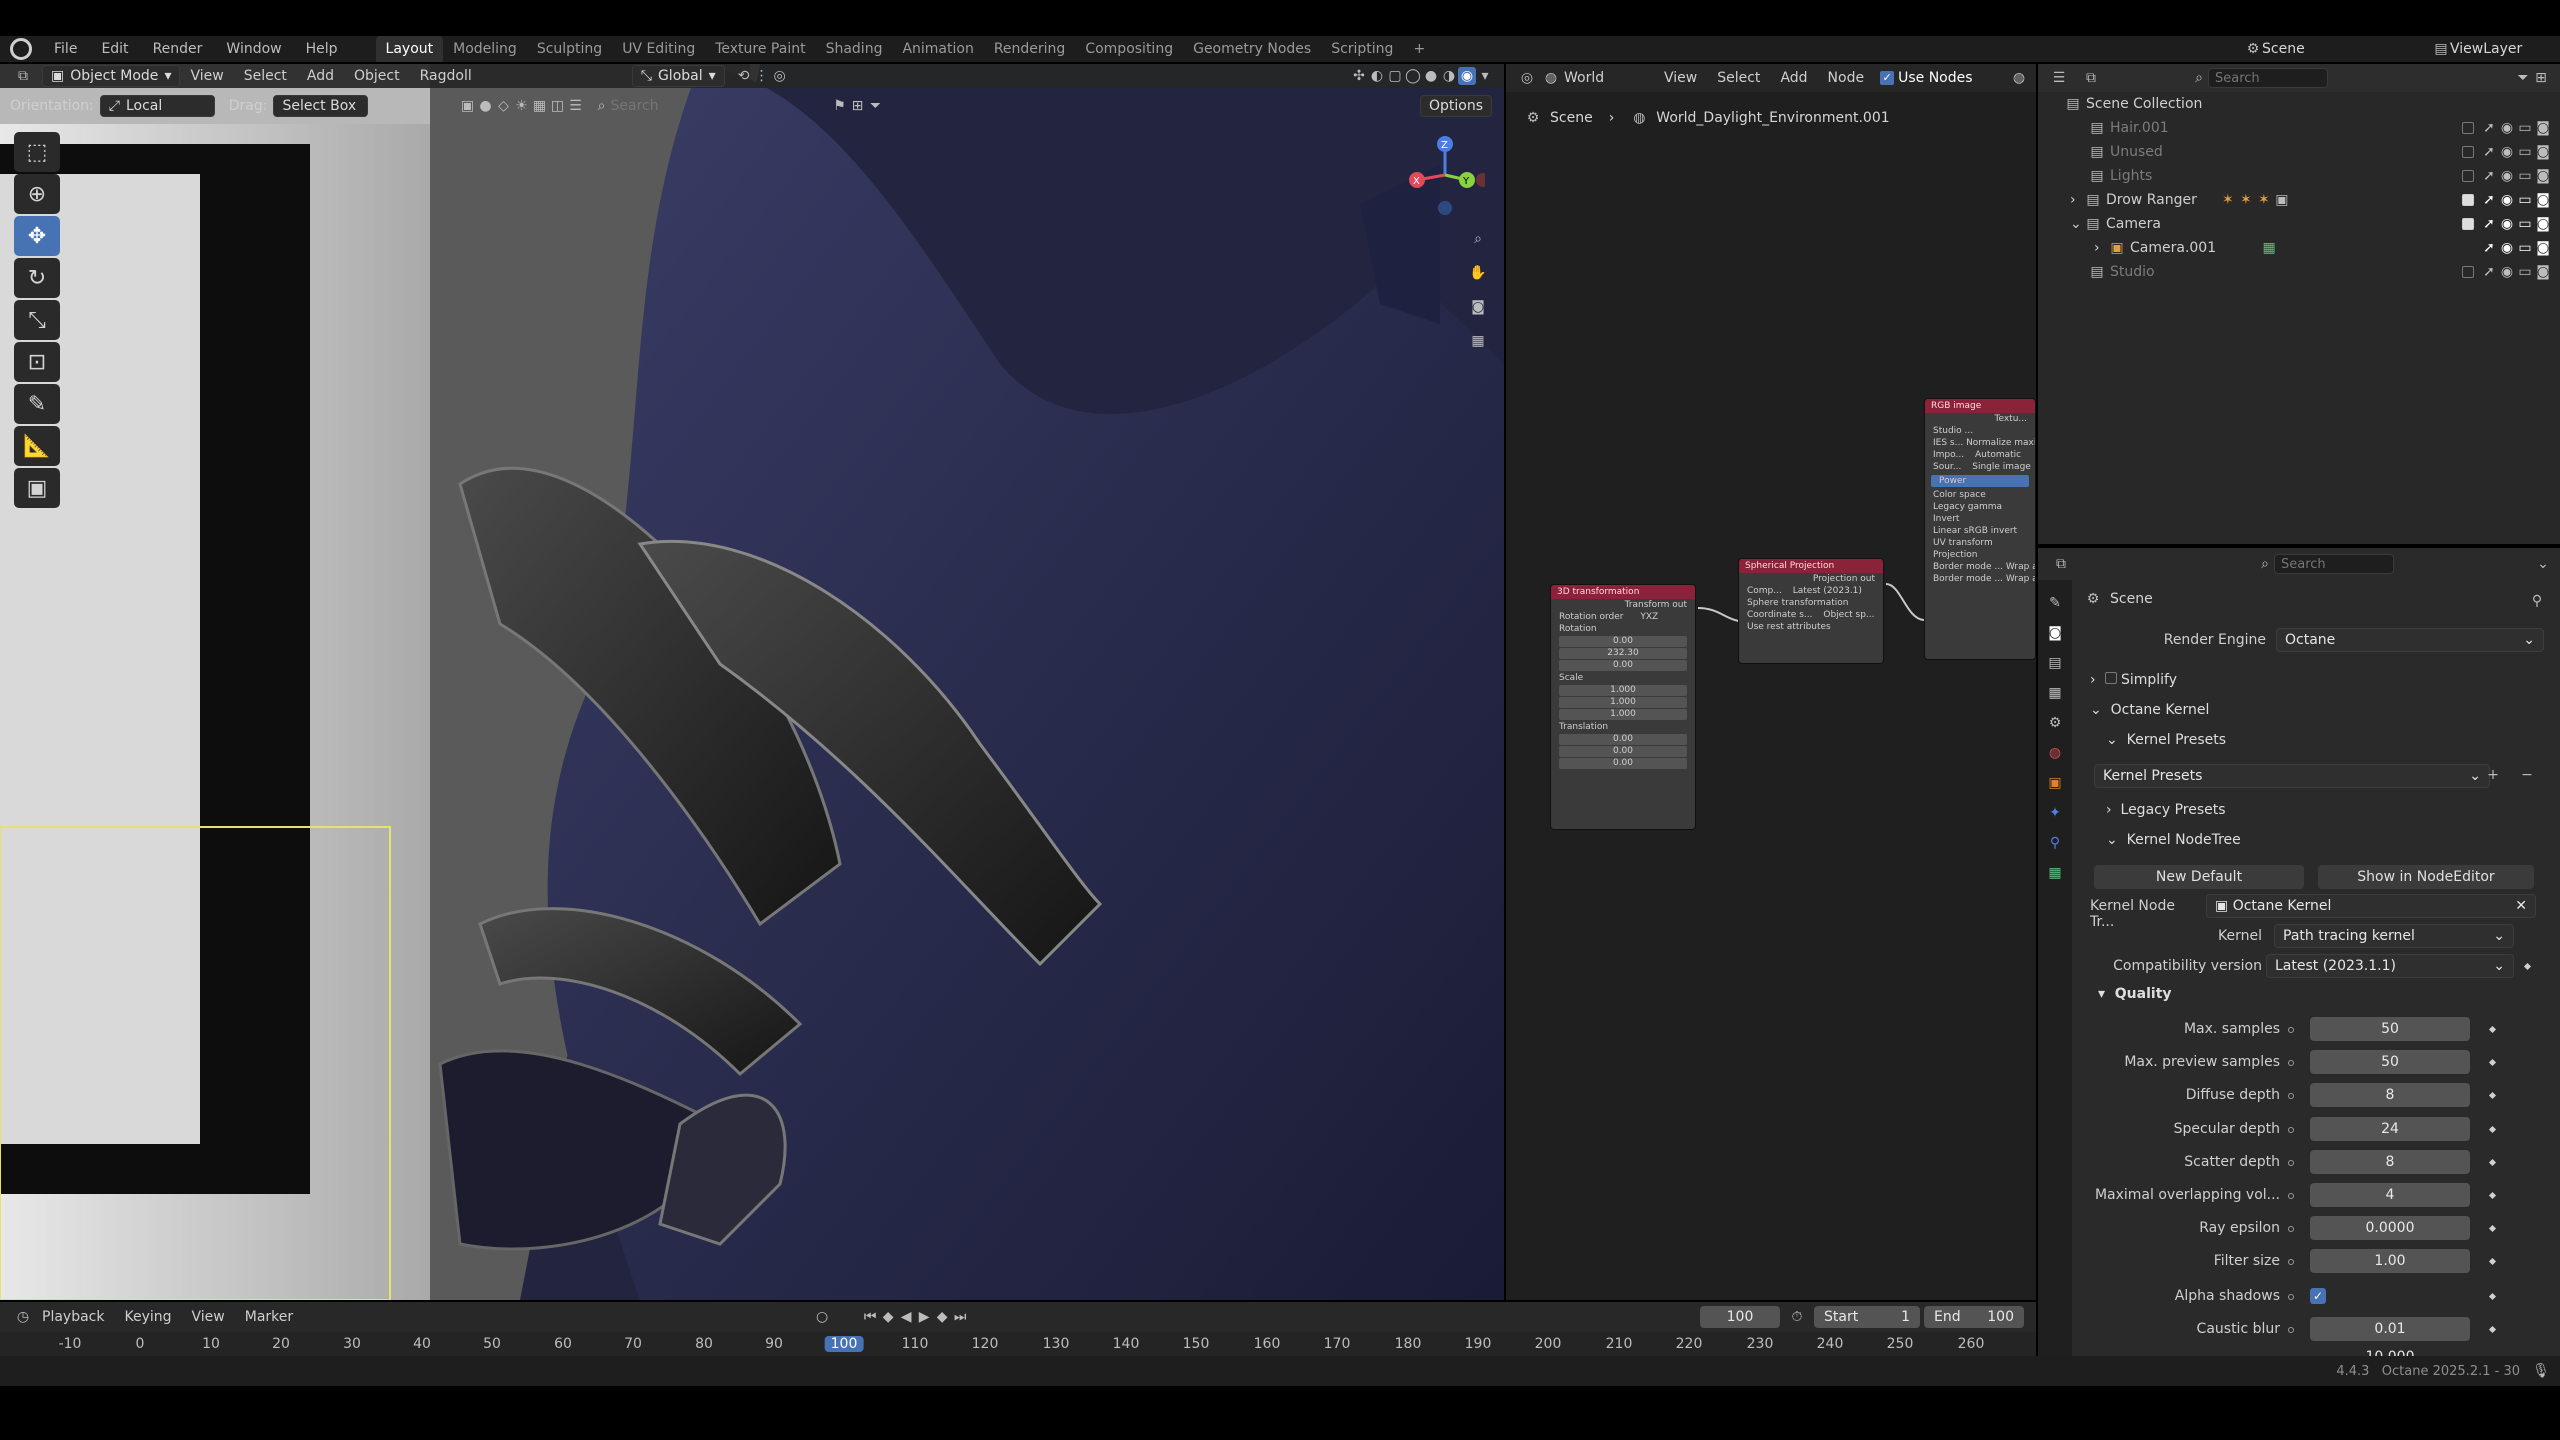  I want to click on menu-help: Help, so click(322, 49).